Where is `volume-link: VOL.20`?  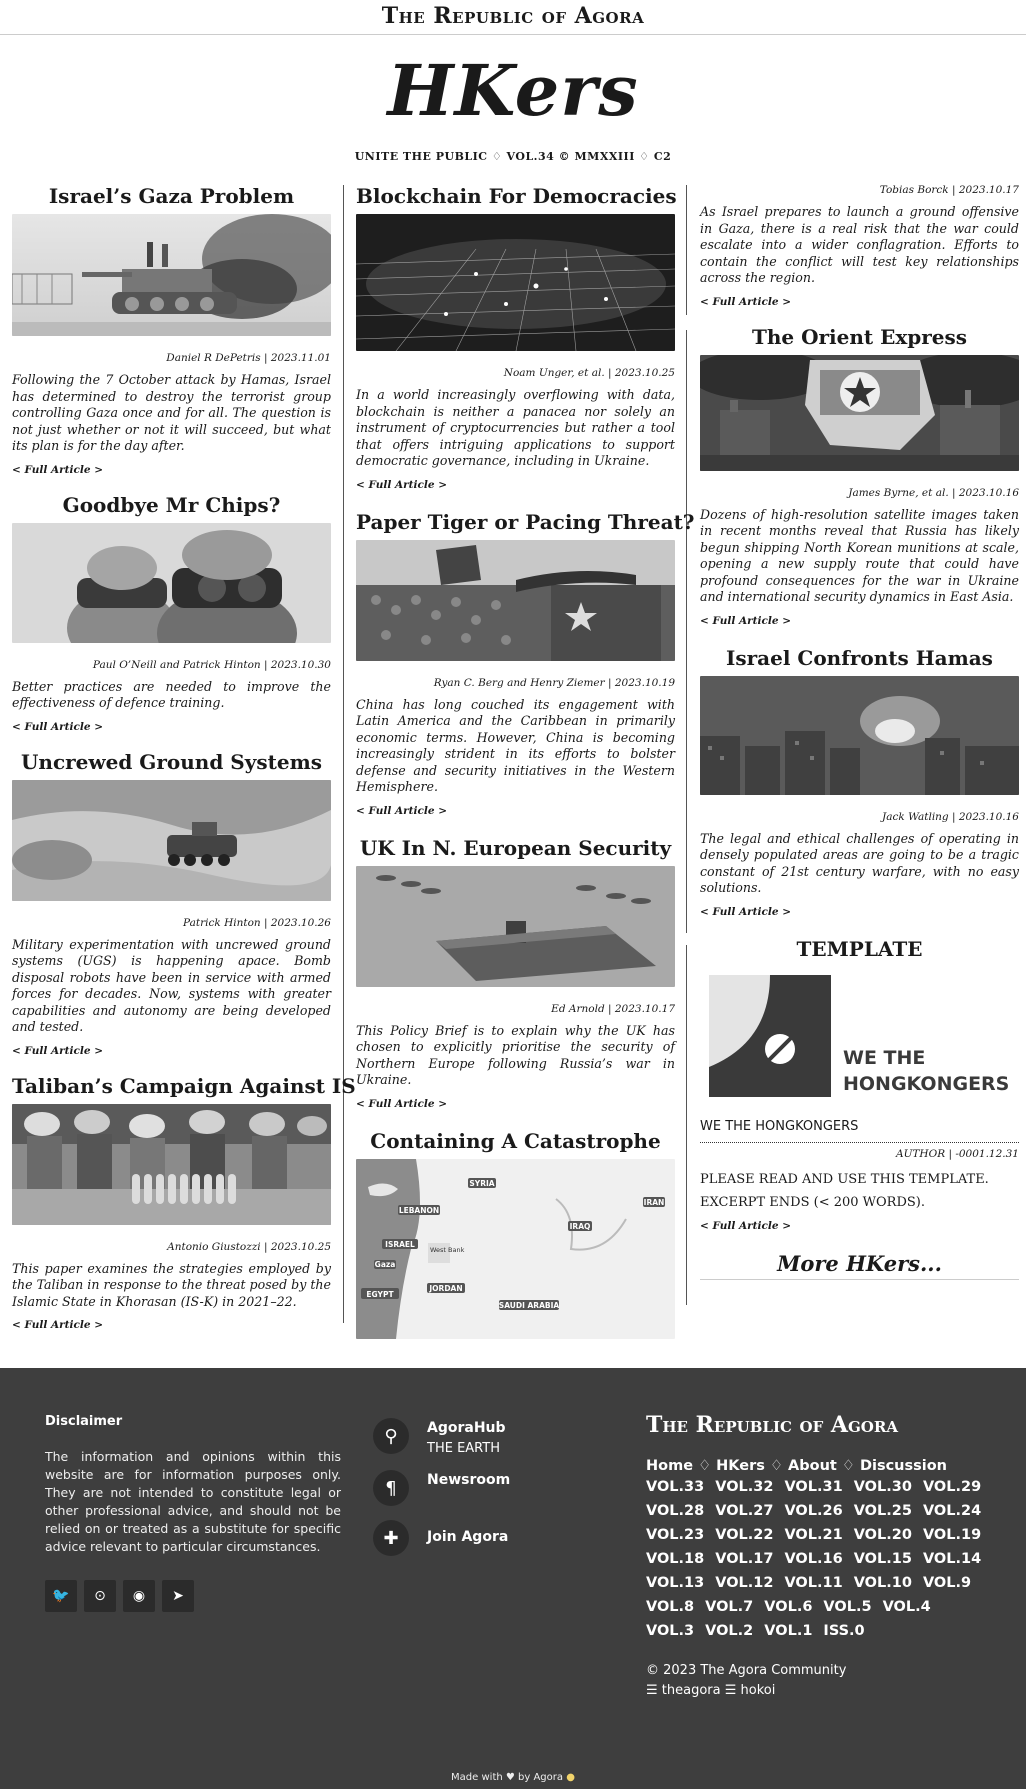 volume-link: VOL.20 is located at coordinates (883, 1535).